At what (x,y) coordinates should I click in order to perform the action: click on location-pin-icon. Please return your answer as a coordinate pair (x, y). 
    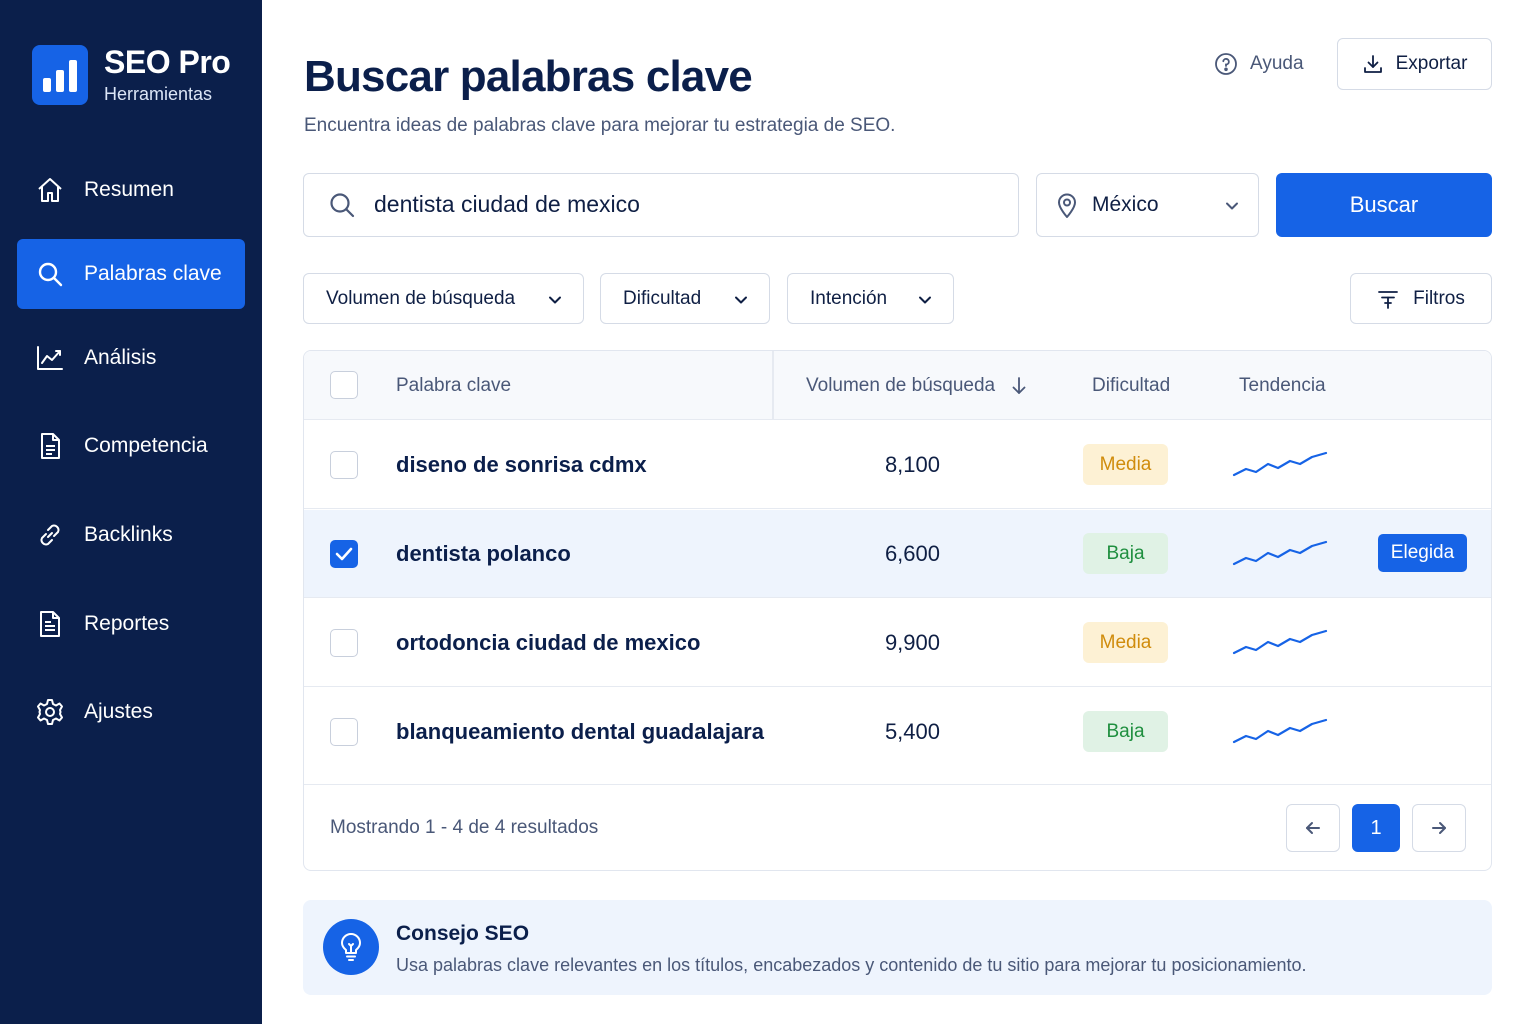
    Looking at the image, I should click on (1067, 205).